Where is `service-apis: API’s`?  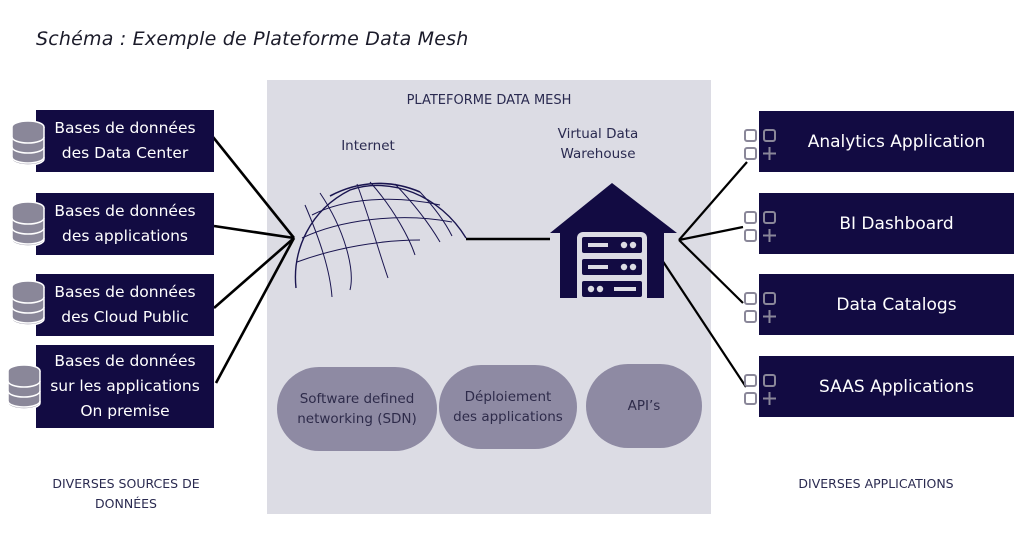 service-apis: API’s is located at coordinates (644, 406).